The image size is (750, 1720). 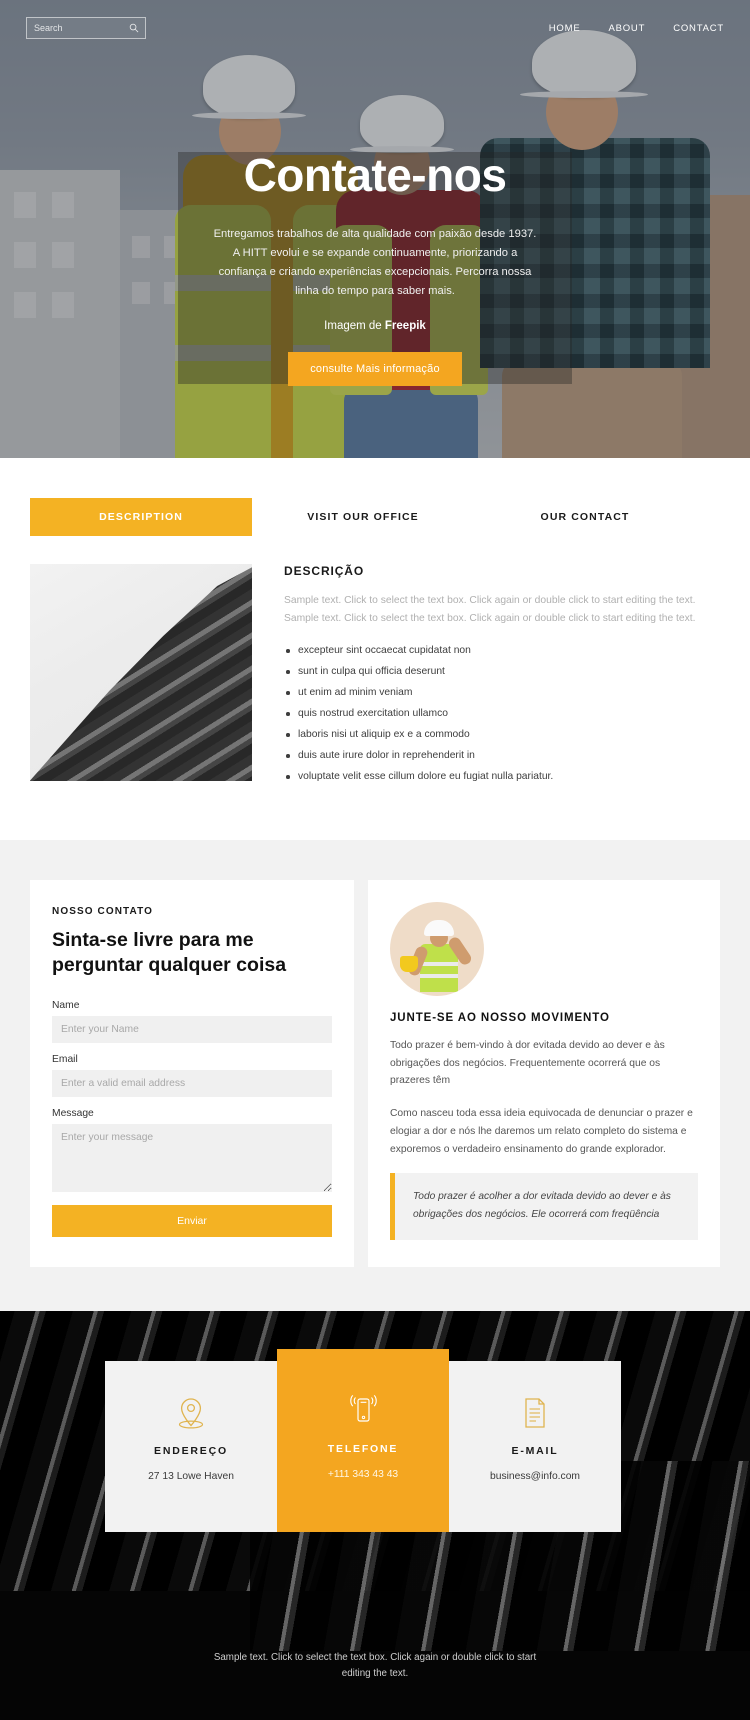 I want to click on email-field-label: Email, so click(x=65, y=1059).